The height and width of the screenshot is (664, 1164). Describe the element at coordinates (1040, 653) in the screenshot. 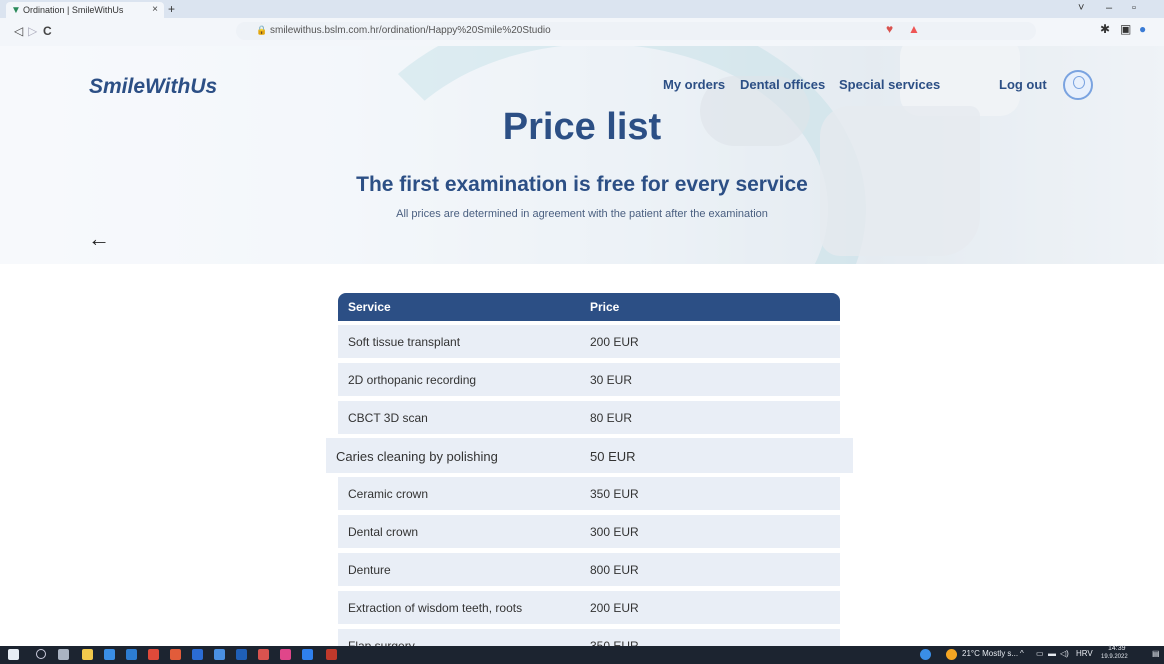

I see `network-icon: ▭` at that location.